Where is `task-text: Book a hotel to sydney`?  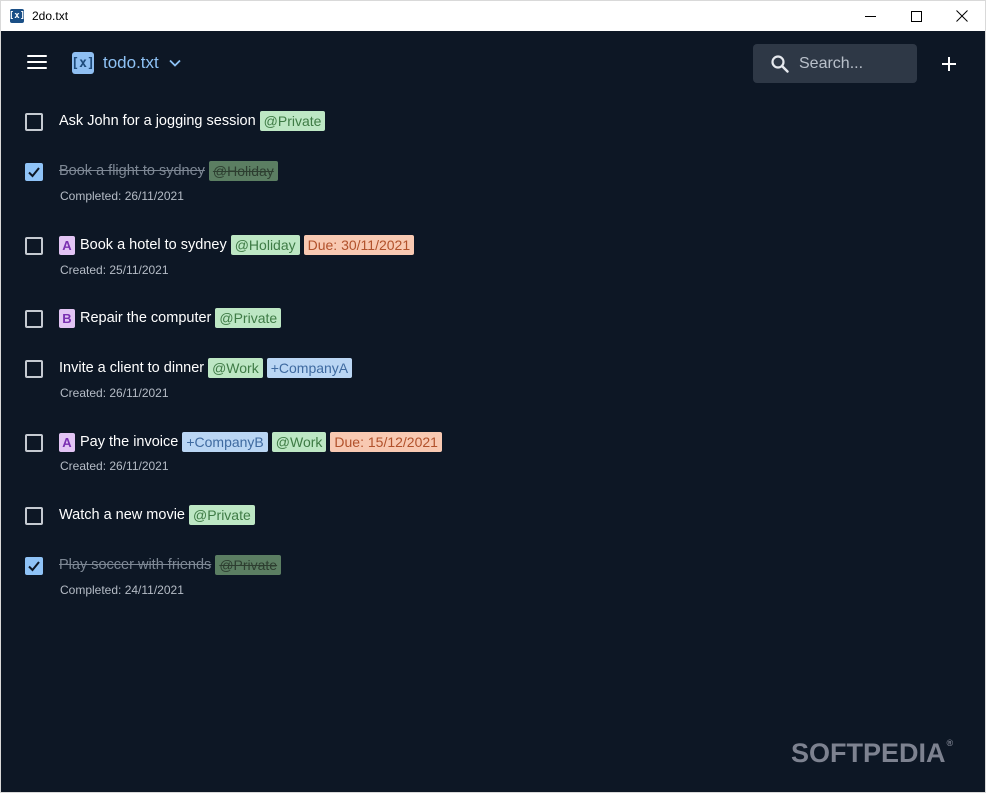 task-text: Book a hotel to sydney is located at coordinates (153, 245).